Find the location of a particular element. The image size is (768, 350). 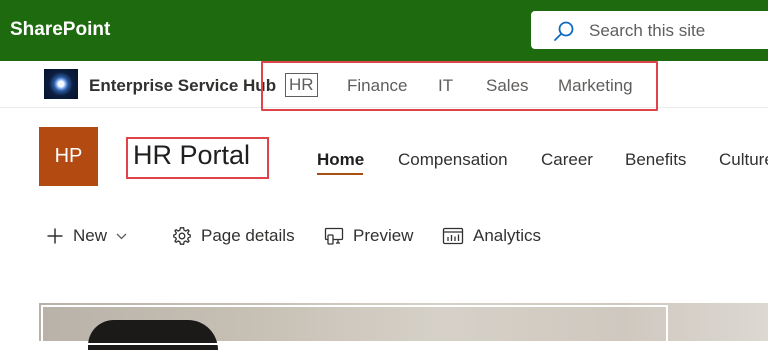

site-title: HR Portal is located at coordinates (191, 155).